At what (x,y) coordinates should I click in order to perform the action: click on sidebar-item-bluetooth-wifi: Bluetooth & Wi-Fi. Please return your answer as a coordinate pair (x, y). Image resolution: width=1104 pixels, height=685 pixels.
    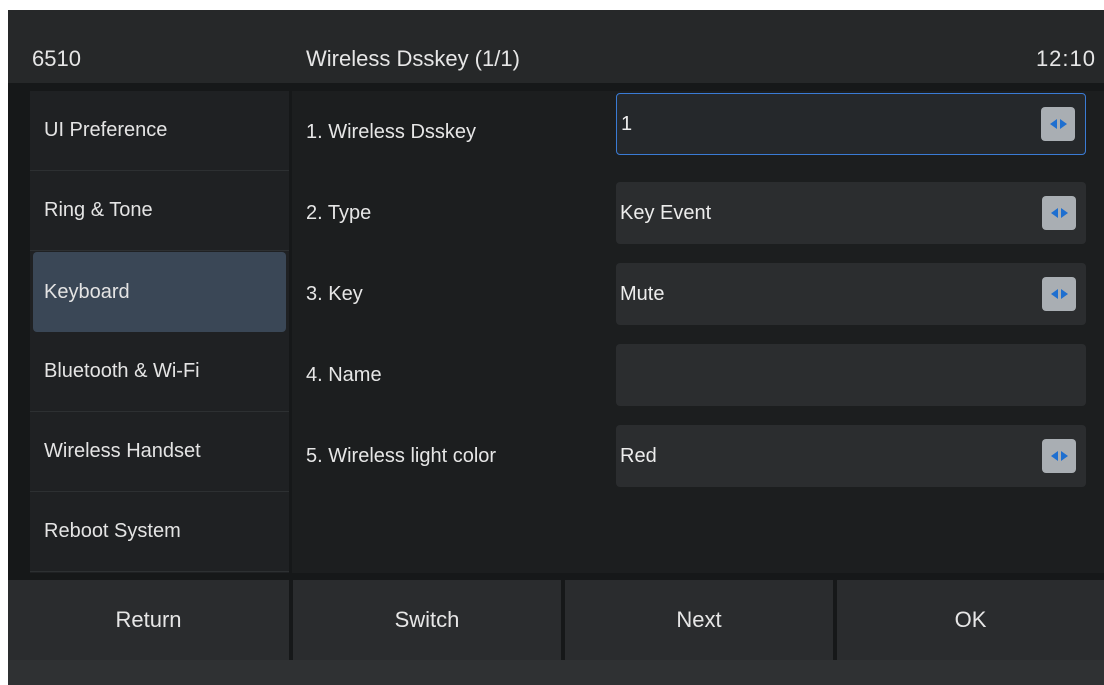
    Looking at the image, I should click on (159, 372).